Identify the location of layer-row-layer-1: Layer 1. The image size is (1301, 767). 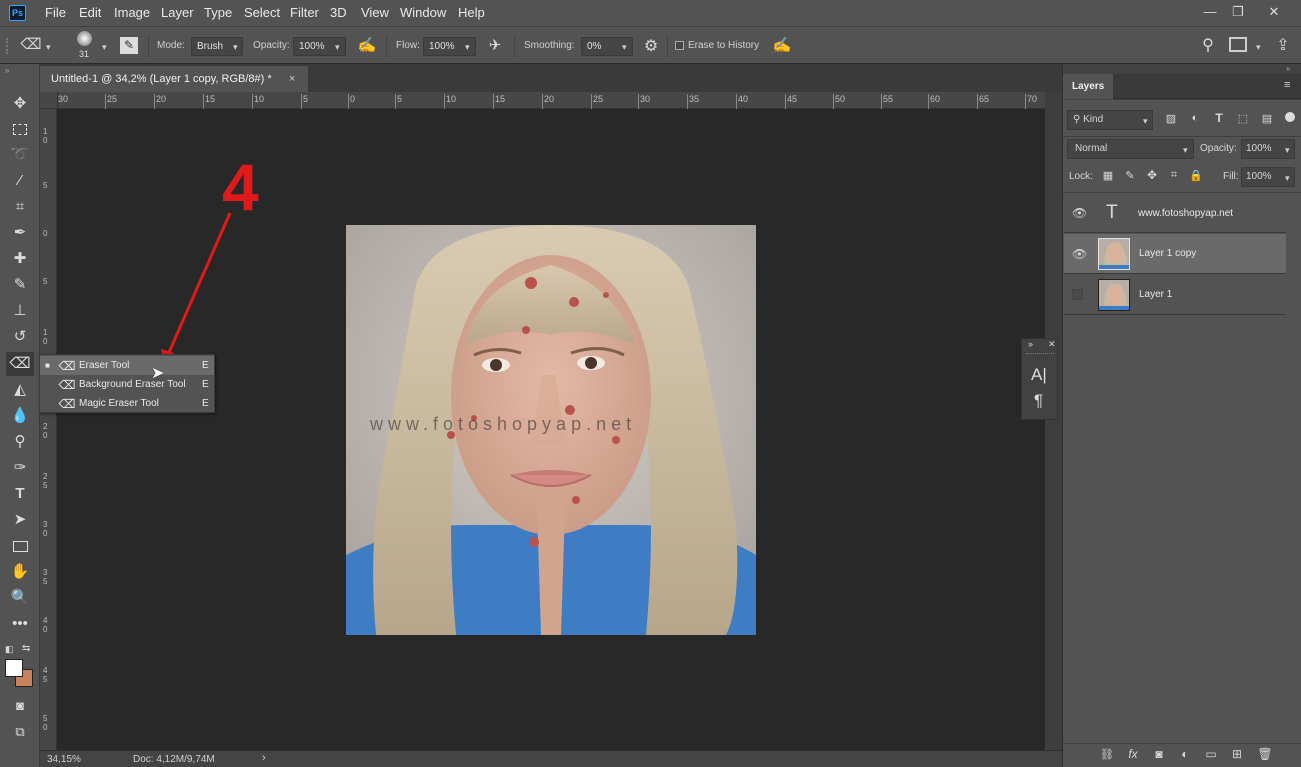
(1175, 295).